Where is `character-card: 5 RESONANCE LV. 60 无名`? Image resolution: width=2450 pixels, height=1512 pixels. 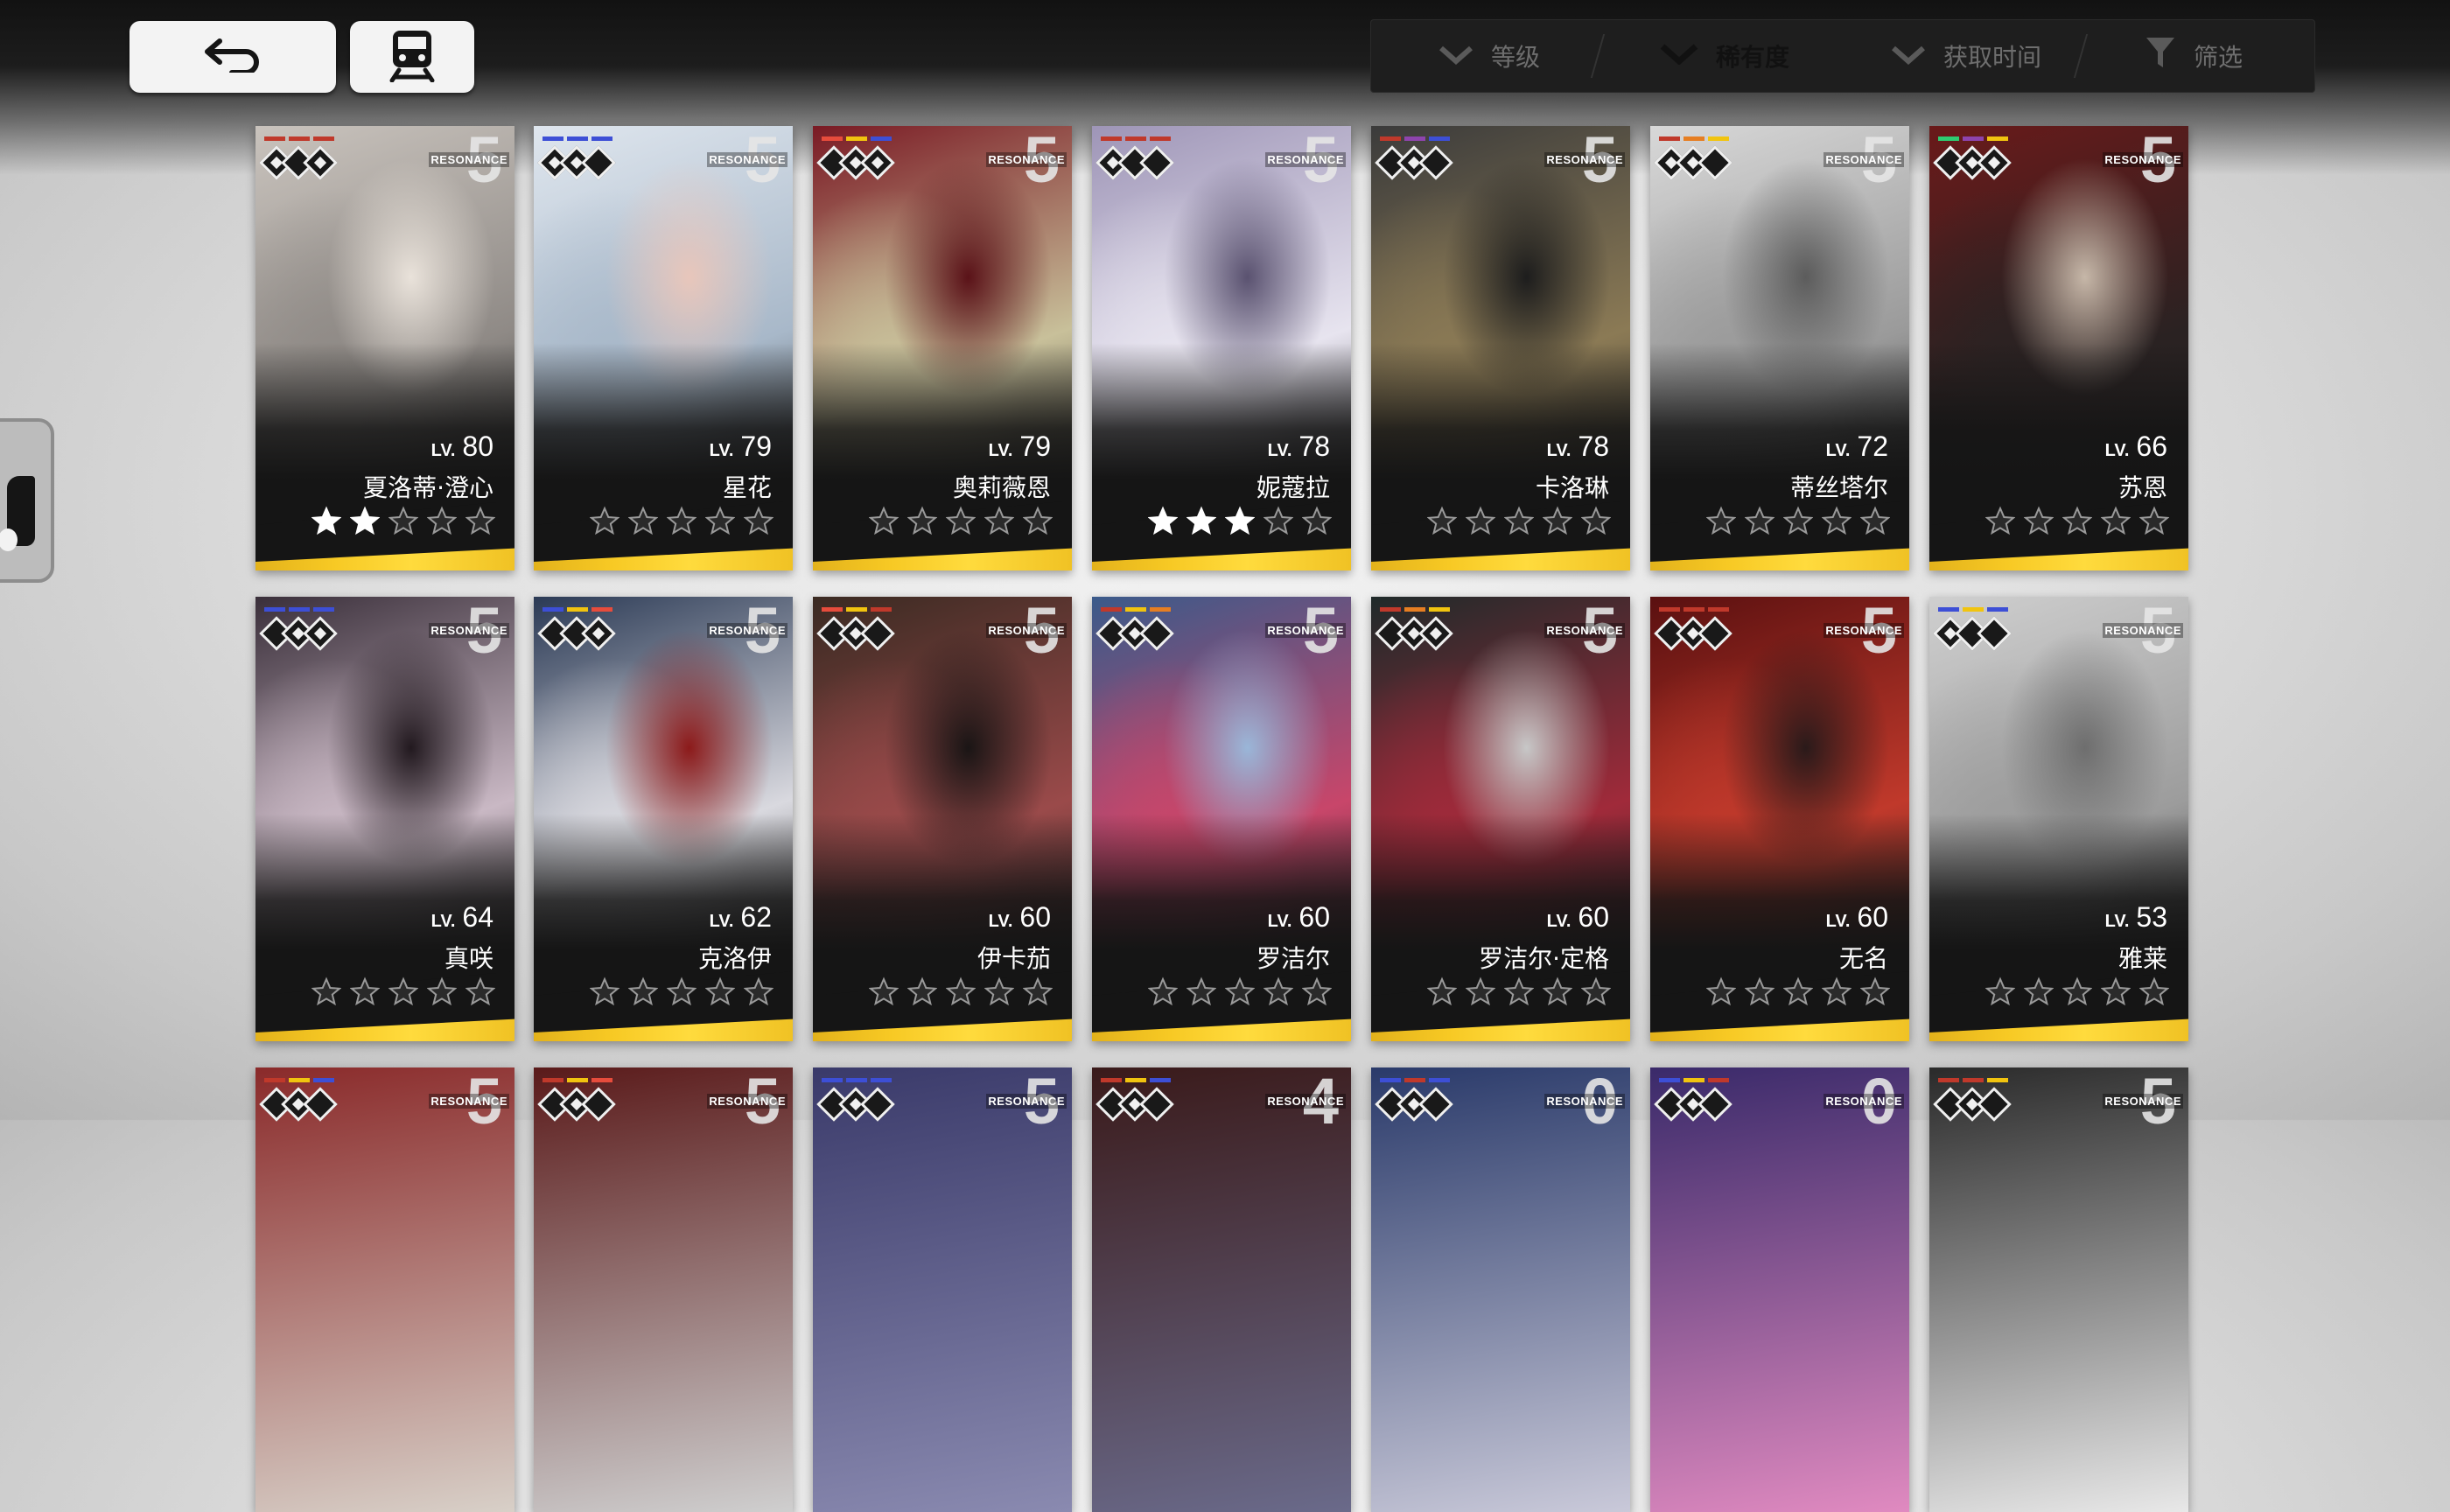
character-card: 5 RESONANCE LV. 60 无名 is located at coordinates (1779, 819).